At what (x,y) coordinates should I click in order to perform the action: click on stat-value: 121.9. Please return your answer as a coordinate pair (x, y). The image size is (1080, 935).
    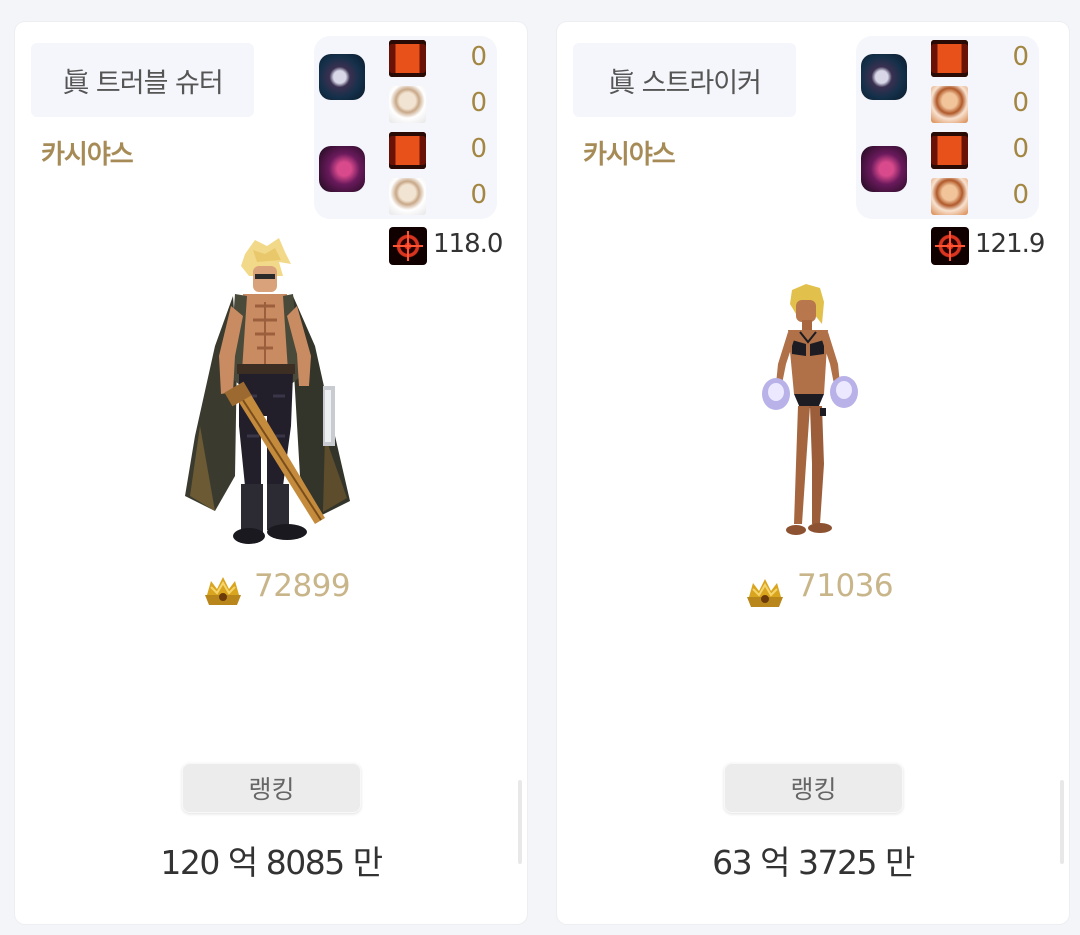
    Looking at the image, I should click on (1010, 244).